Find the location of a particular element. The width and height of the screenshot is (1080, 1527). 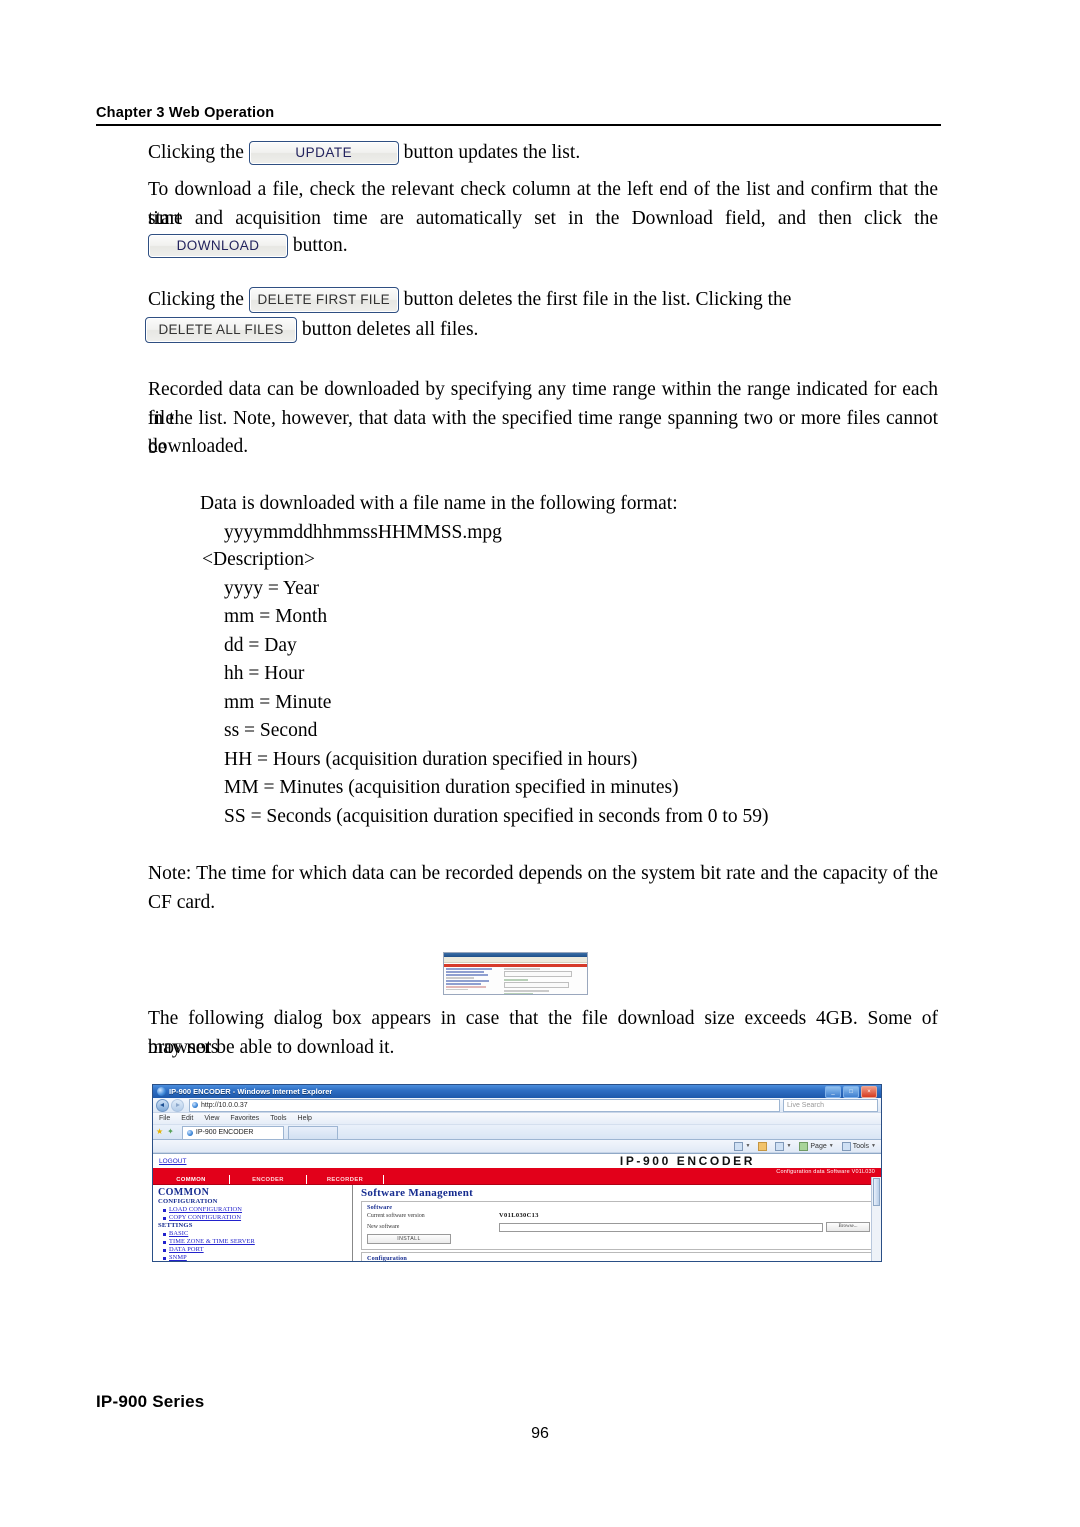

command-feeds is located at coordinates (763, 1146).